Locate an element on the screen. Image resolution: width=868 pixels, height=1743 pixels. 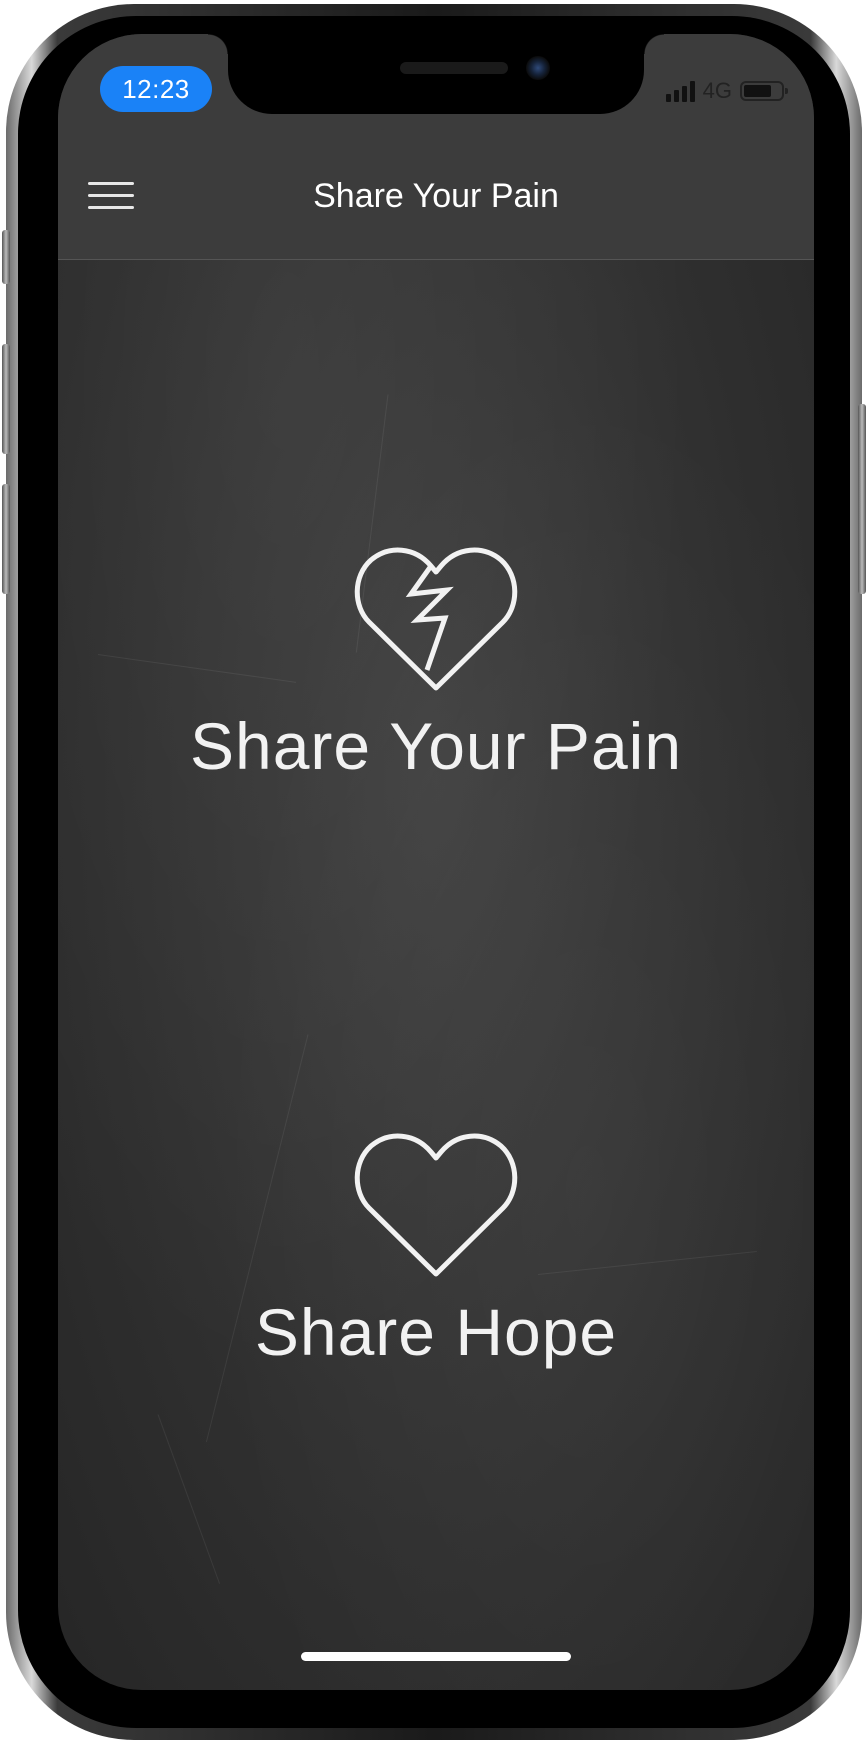
front-camera is located at coordinates (538, 68).